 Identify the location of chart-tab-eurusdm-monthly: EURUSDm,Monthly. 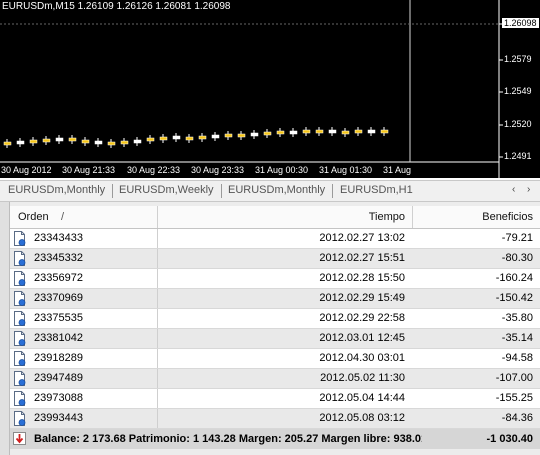
(56, 190).